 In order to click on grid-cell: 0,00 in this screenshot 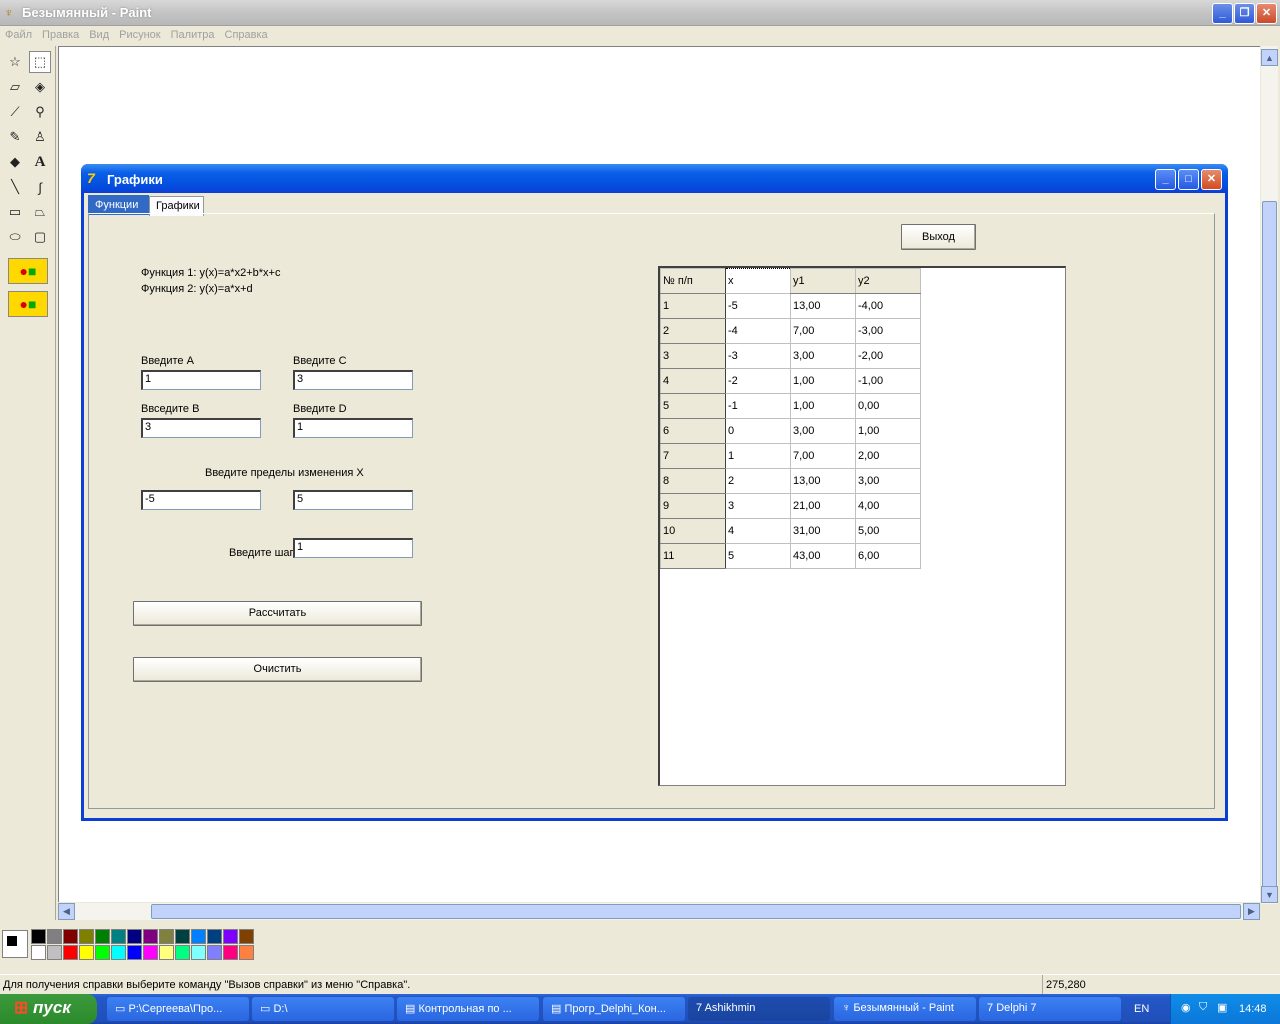, I will do `click(888, 406)`.